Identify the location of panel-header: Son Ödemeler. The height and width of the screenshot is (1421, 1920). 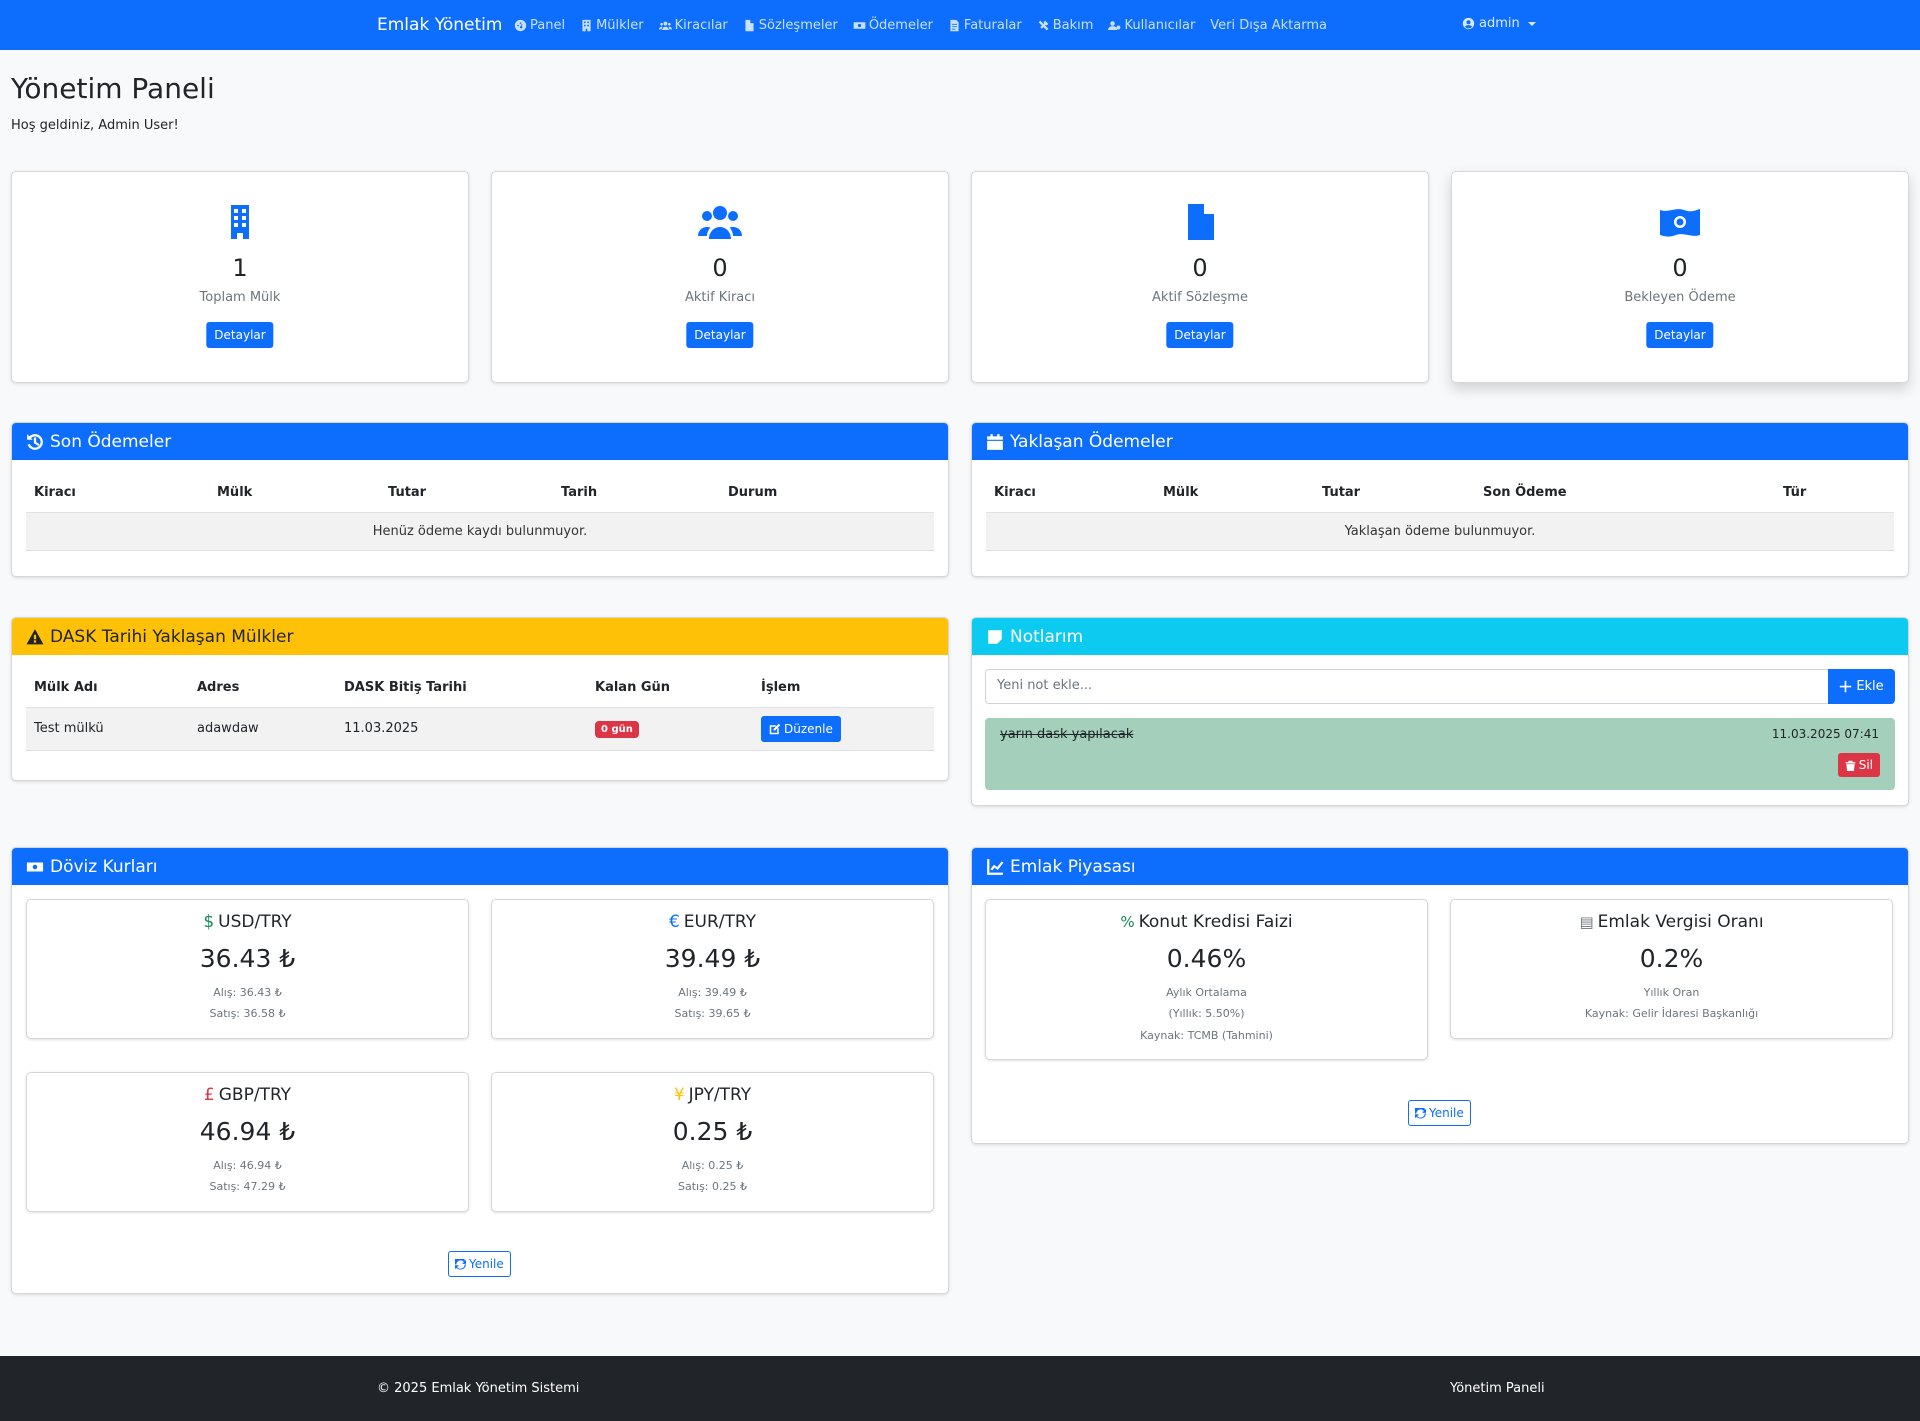
(480, 441).